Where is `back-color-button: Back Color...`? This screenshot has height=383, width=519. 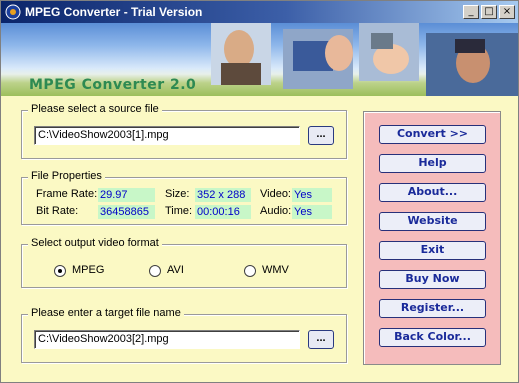 back-color-button: Back Color... is located at coordinates (432, 337).